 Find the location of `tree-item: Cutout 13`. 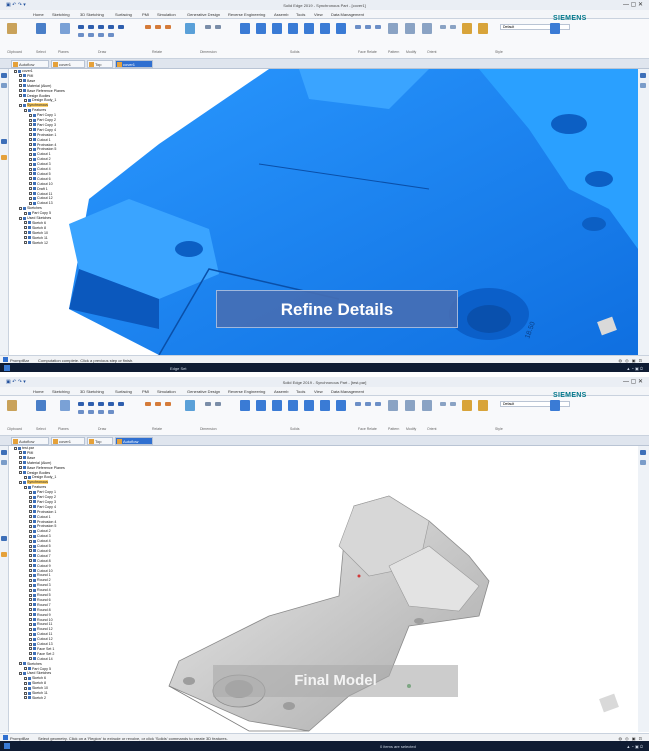

tree-item: Cutout 13 is located at coordinates (41, 644).